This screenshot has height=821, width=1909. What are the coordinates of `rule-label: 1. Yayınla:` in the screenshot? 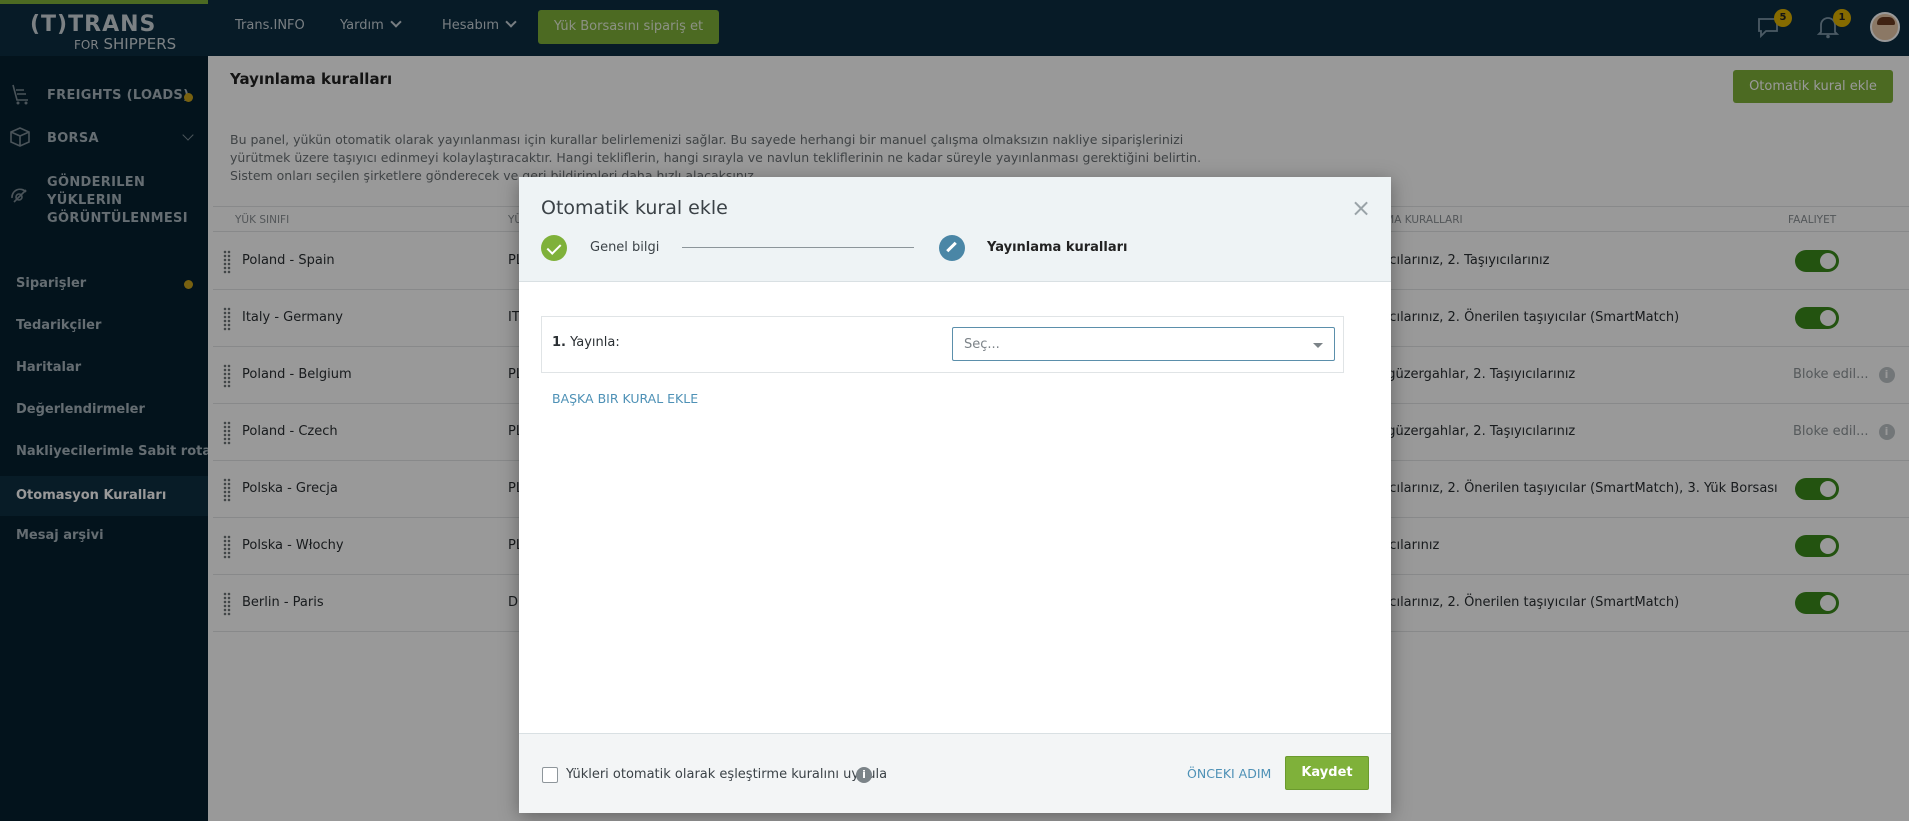 It's located at (586, 342).